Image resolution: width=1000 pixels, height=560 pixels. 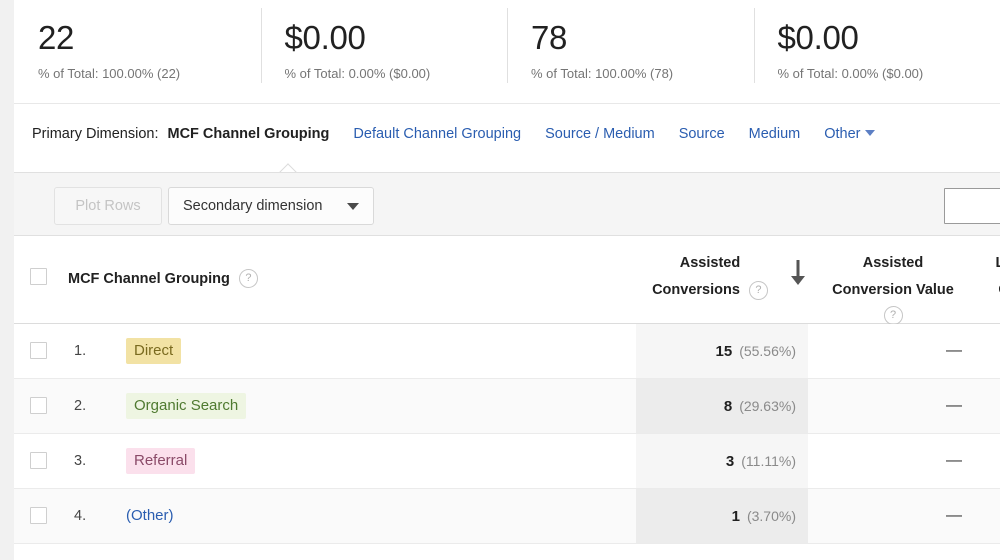 I want to click on select-all-checkbox, so click(x=38, y=276).